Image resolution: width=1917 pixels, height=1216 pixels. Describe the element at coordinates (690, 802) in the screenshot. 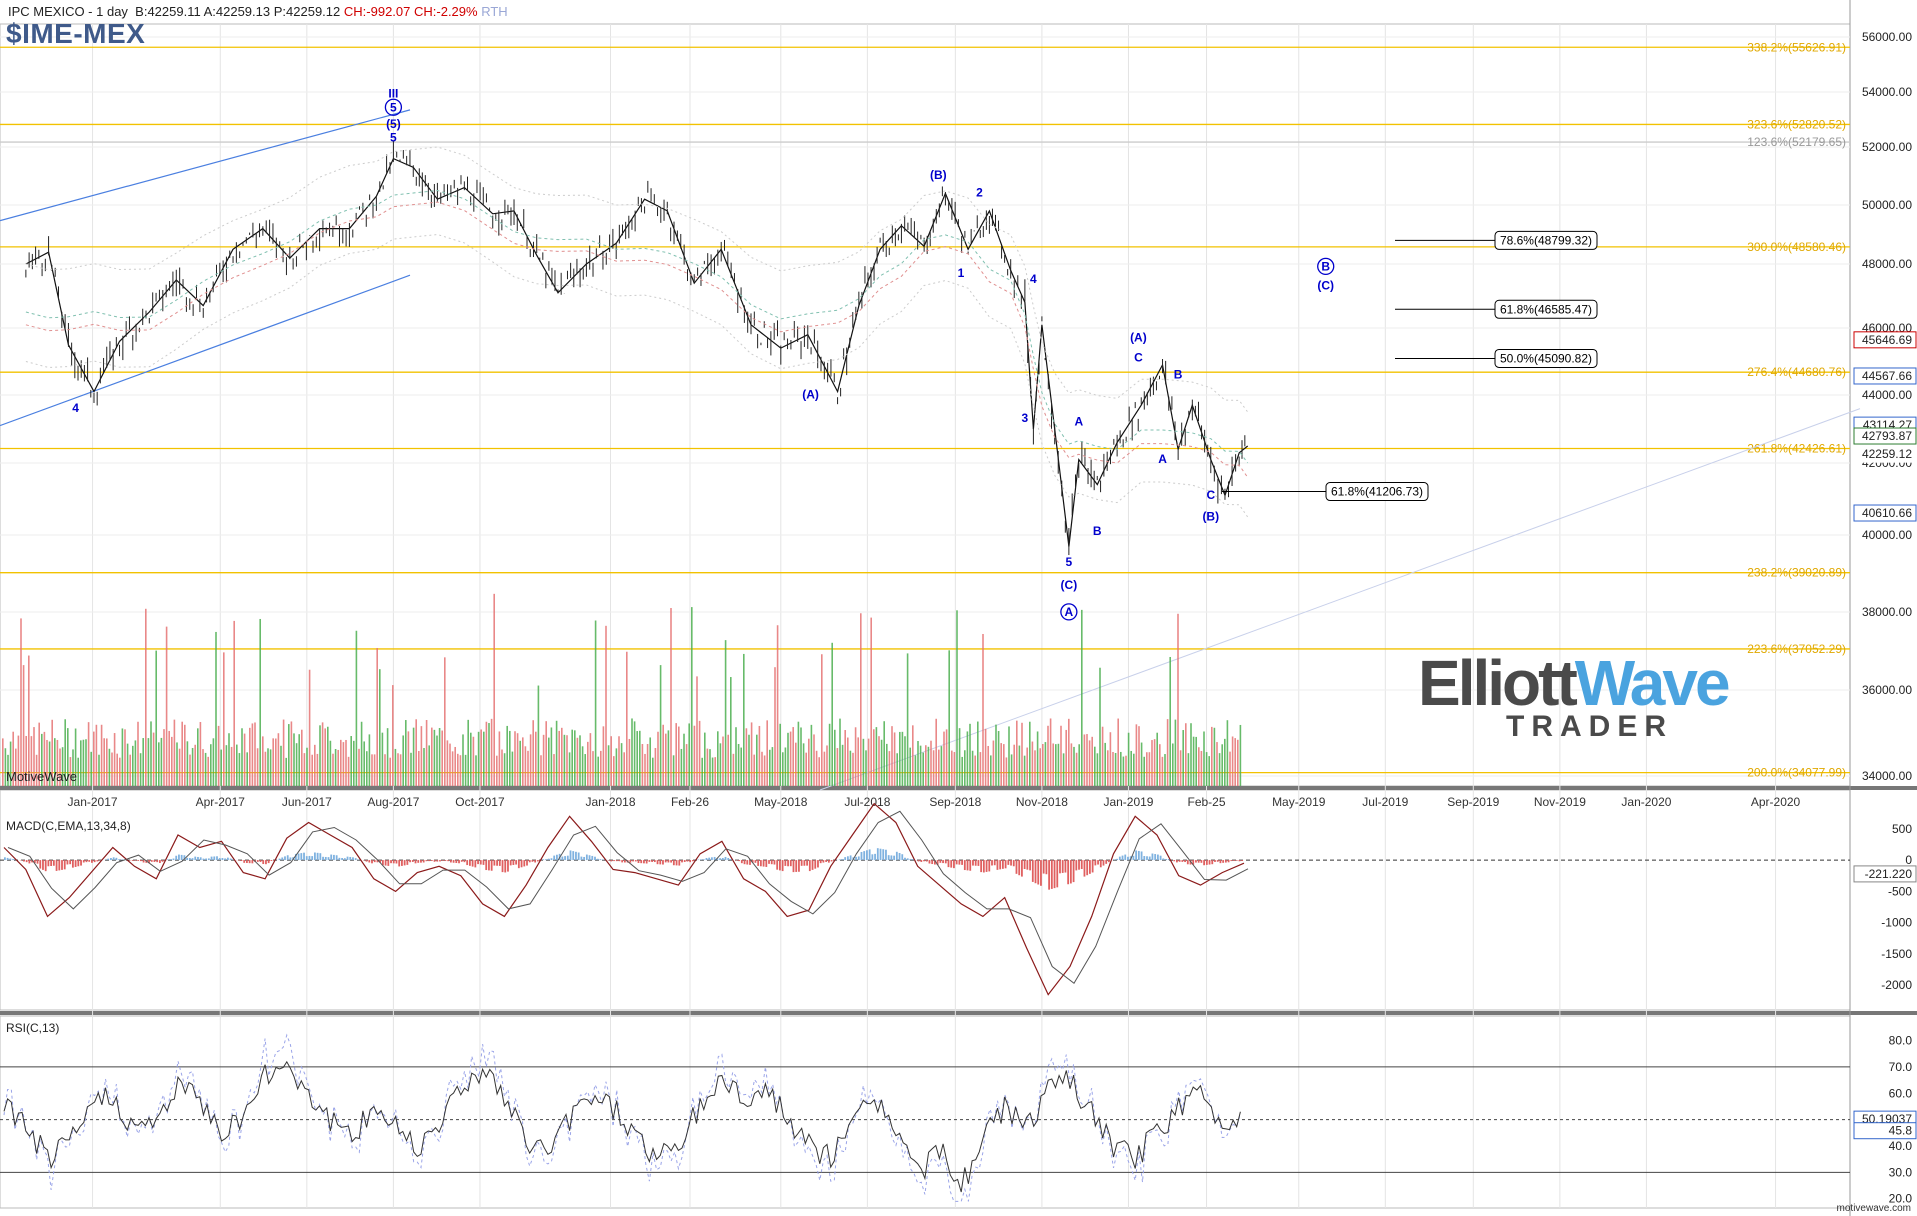

I see `x-tick-label: Feb-26` at that location.